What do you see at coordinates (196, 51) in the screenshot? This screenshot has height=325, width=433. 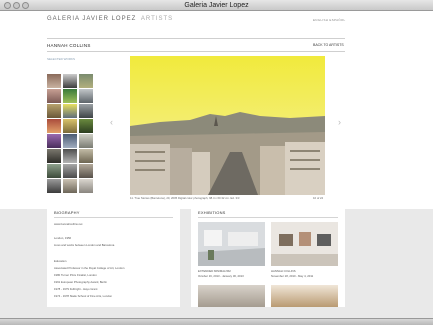 I see `artist-divider` at bounding box center [196, 51].